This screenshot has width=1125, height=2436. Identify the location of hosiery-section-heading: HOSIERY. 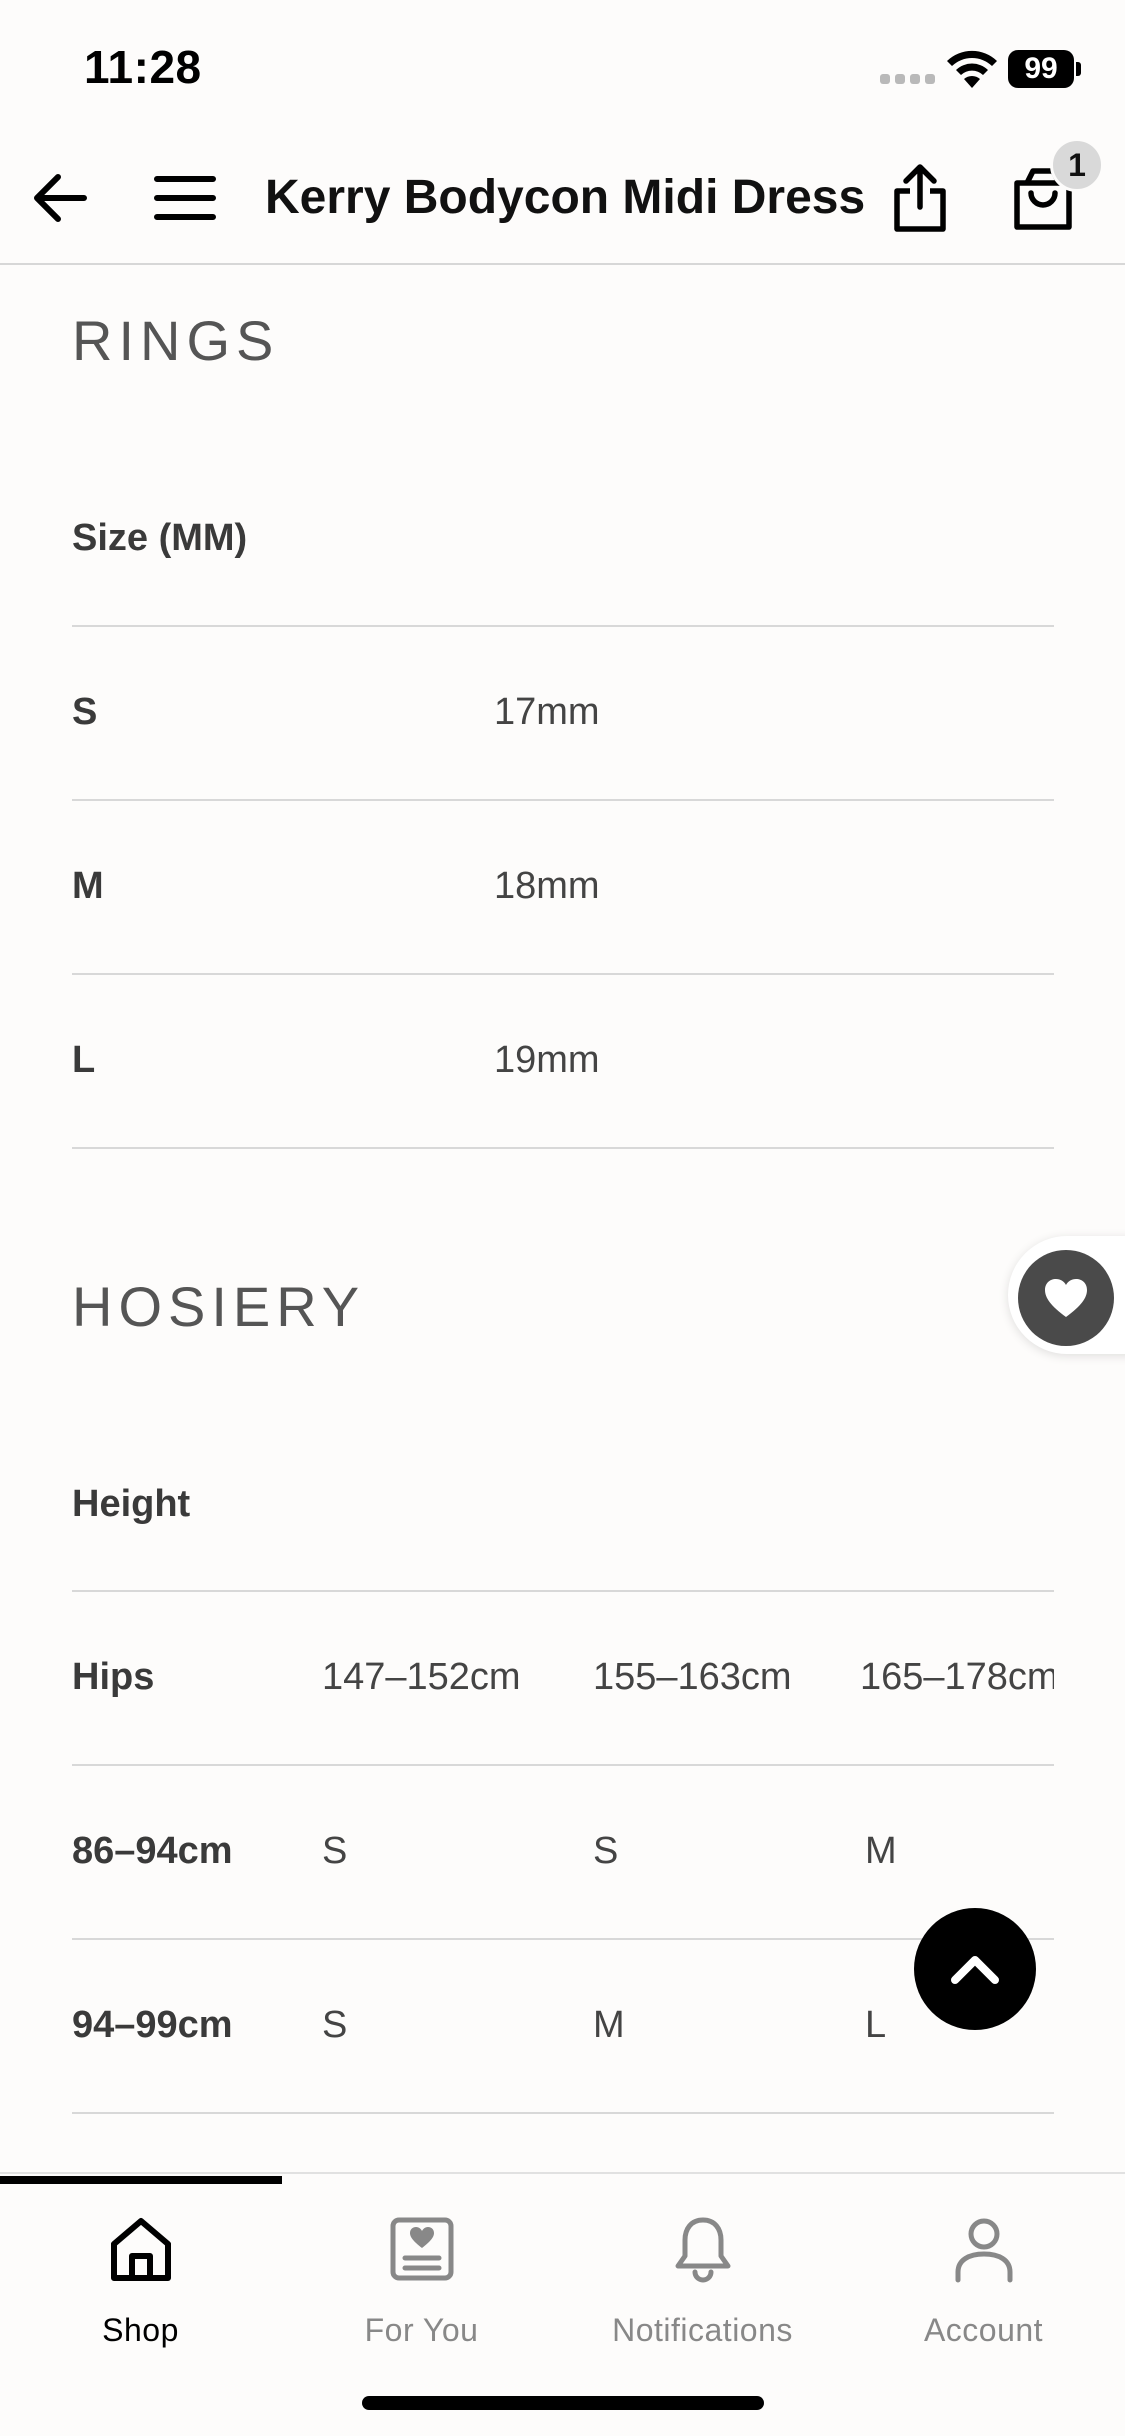
(219, 1306).